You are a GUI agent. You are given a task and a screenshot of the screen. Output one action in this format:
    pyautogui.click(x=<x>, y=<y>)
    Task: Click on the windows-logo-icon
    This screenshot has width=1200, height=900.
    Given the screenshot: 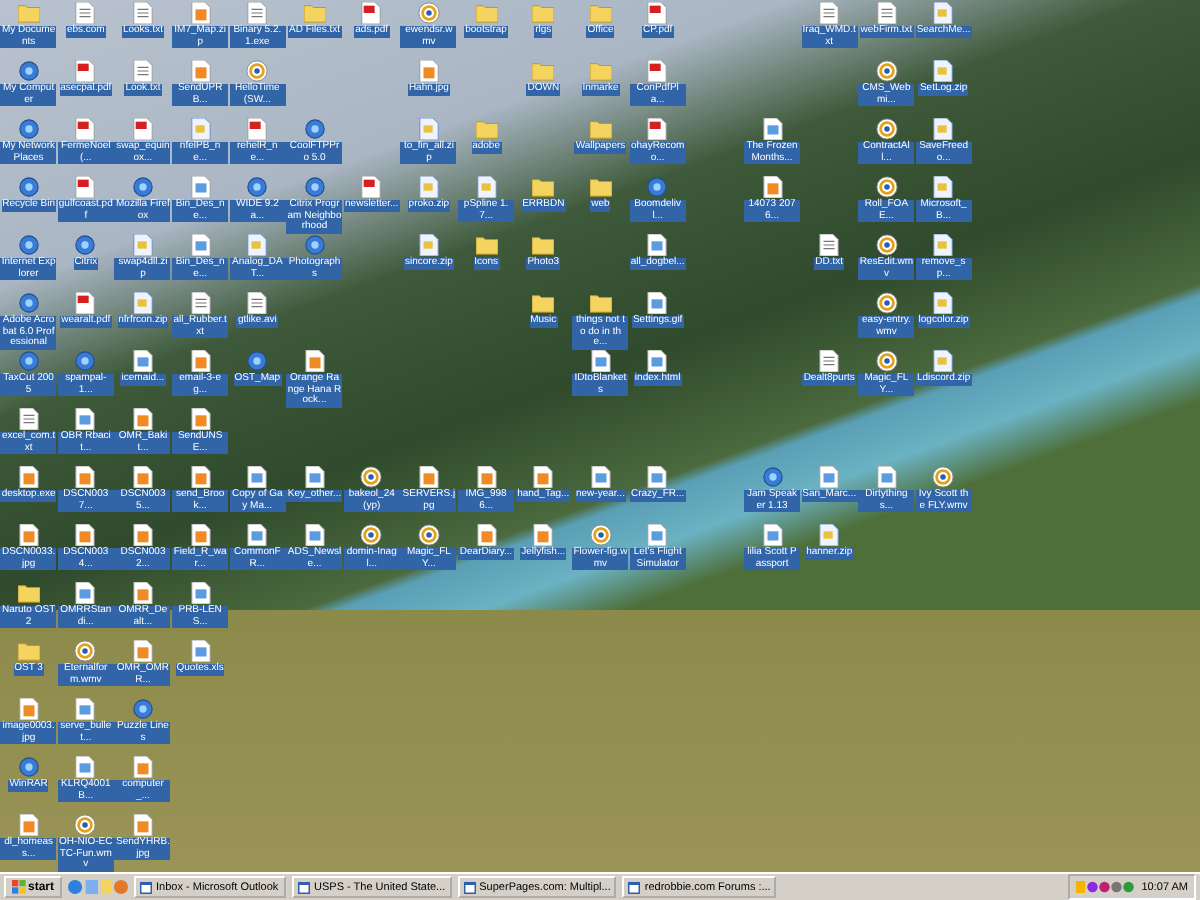 What is the action you would take?
    pyautogui.click(x=19, y=887)
    